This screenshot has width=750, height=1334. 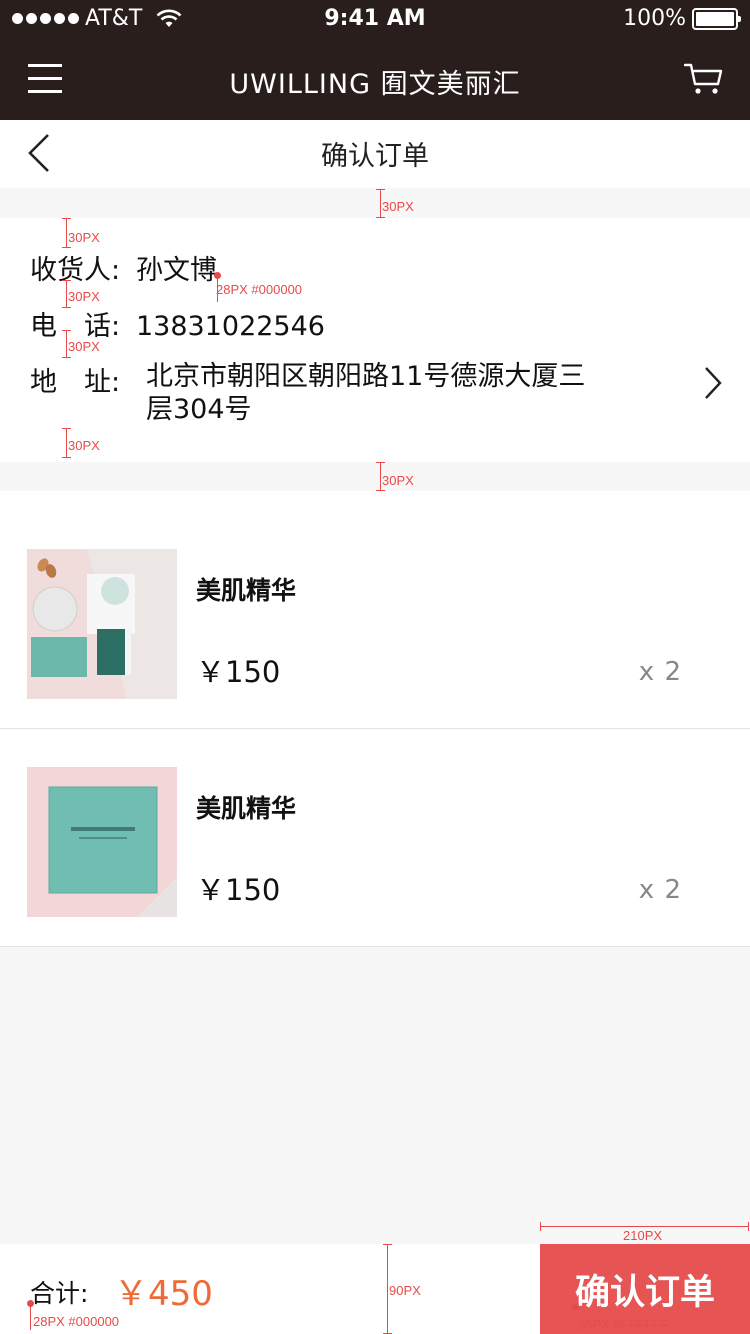 I want to click on receiver-name: 孙文博, so click(x=176, y=270).